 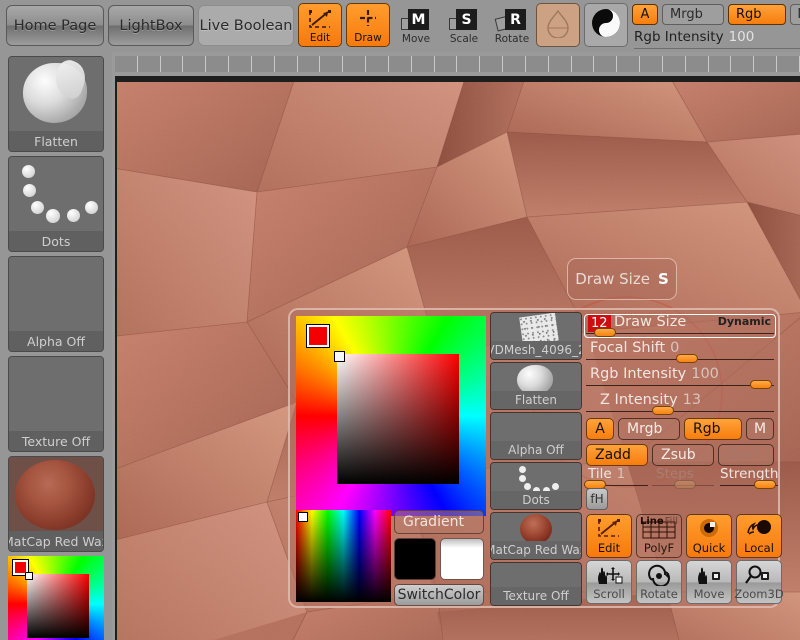 I want to click on draw-mode-button: Draw, so click(x=368, y=25).